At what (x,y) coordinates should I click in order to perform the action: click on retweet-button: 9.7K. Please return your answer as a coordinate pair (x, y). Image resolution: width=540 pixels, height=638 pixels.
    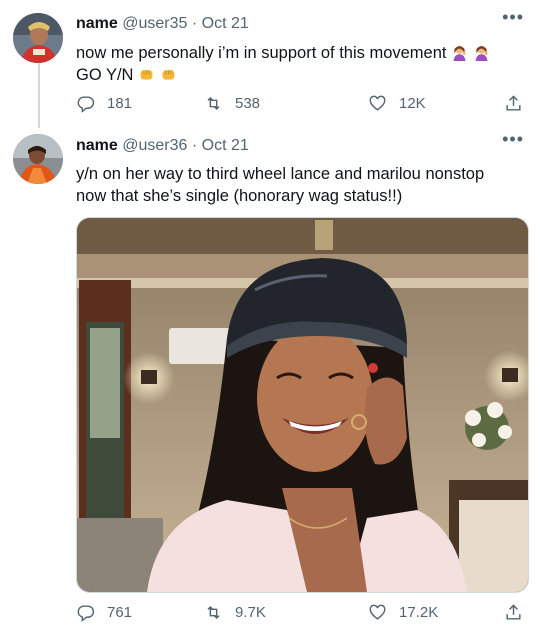
    Looking at the image, I should click on (235, 612).